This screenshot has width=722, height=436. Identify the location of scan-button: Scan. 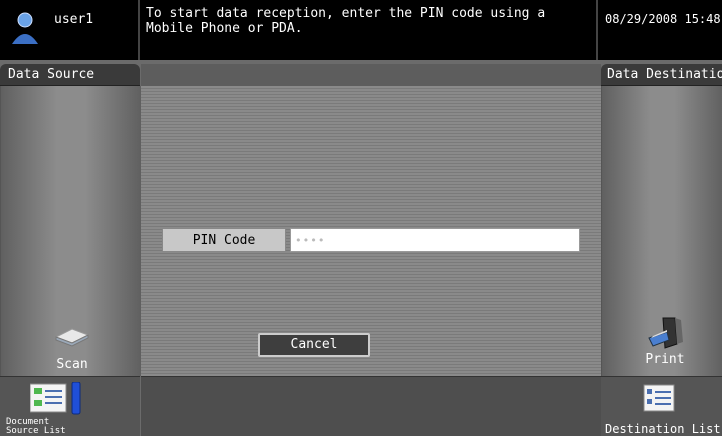
(72, 353).